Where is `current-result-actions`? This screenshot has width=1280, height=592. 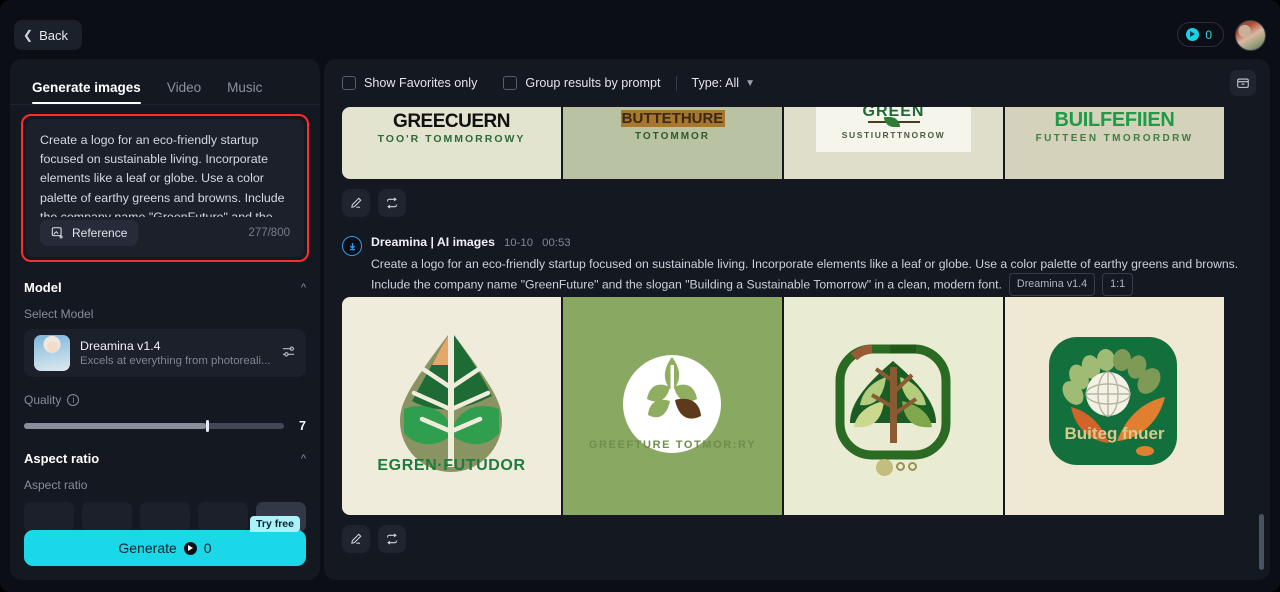
current-result-actions is located at coordinates (797, 538).